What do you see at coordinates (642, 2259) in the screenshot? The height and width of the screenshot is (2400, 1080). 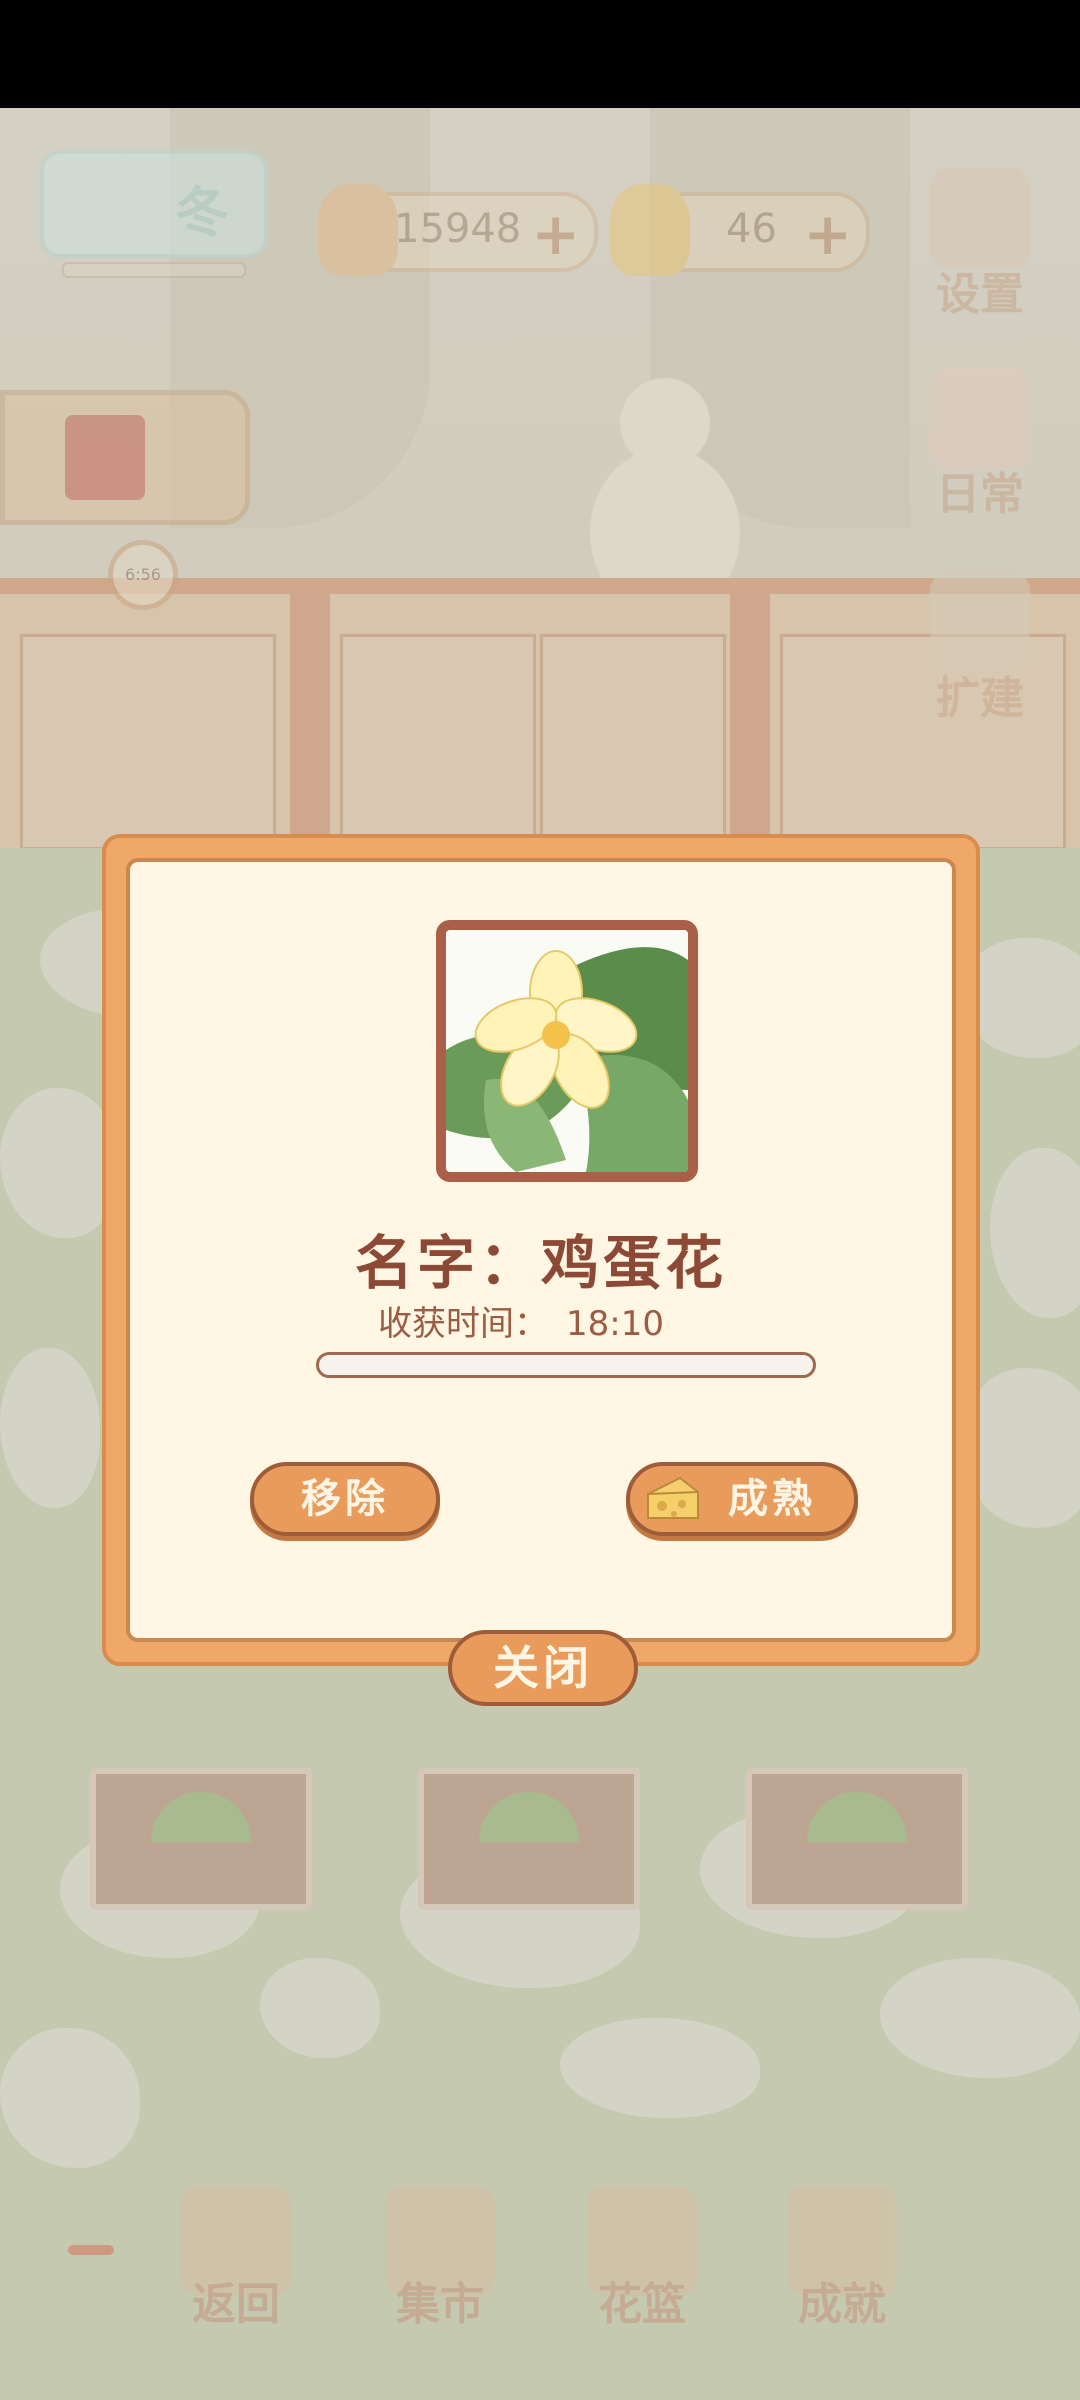 I see `nav-basket: 花篮` at bounding box center [642, 2259].